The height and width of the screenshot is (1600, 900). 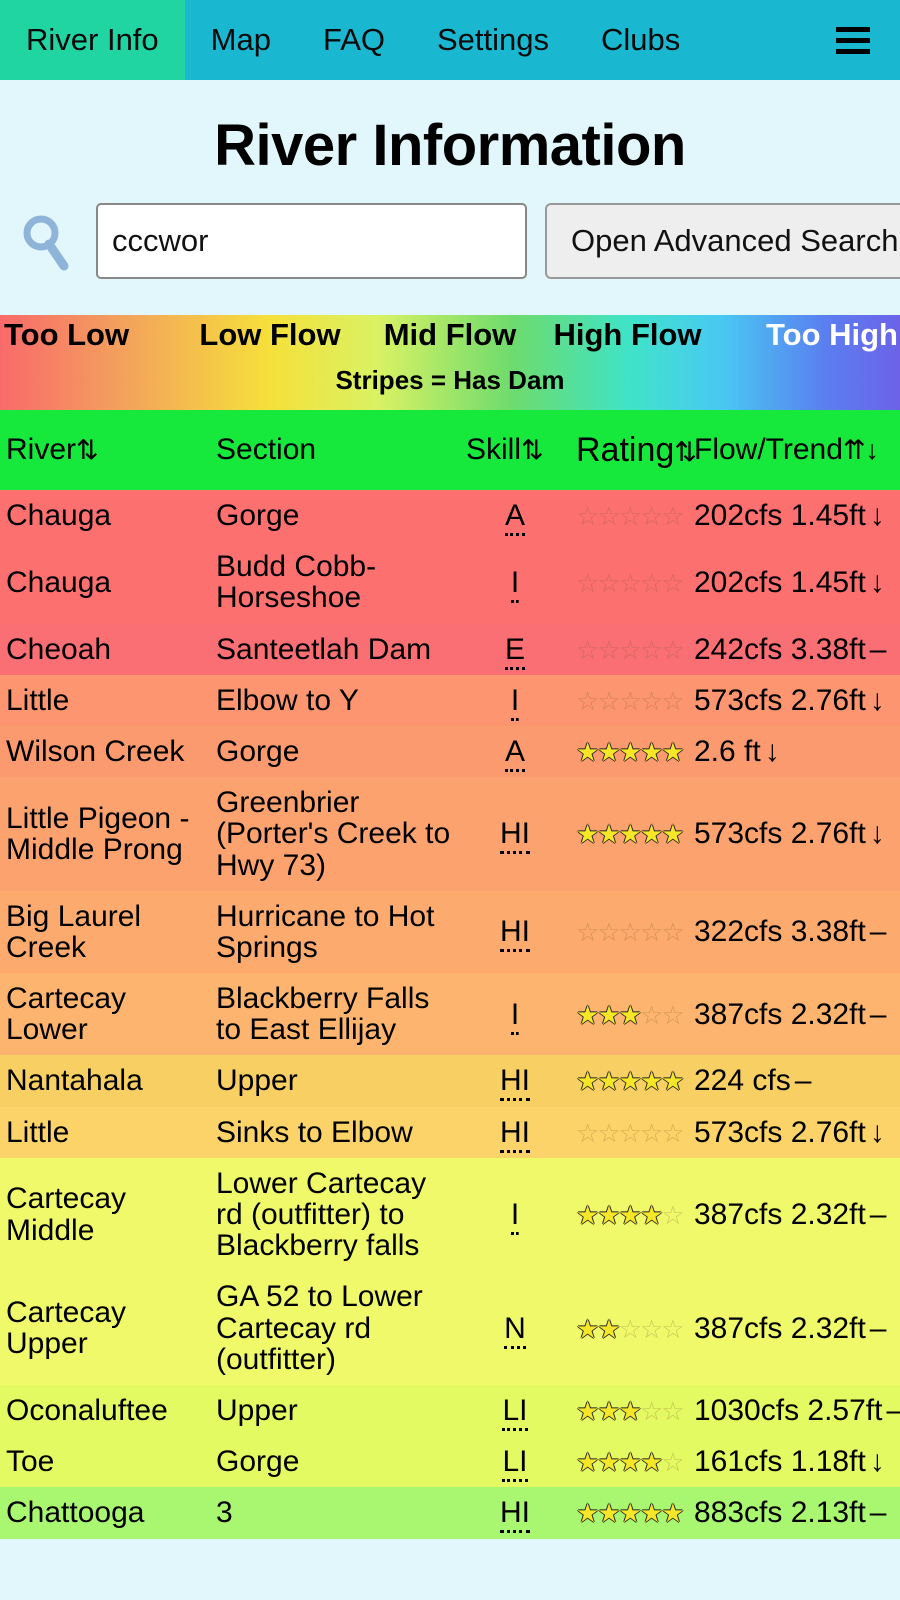 I want to click on legend-high-flow: High Flow, so click(x=627, y=334).